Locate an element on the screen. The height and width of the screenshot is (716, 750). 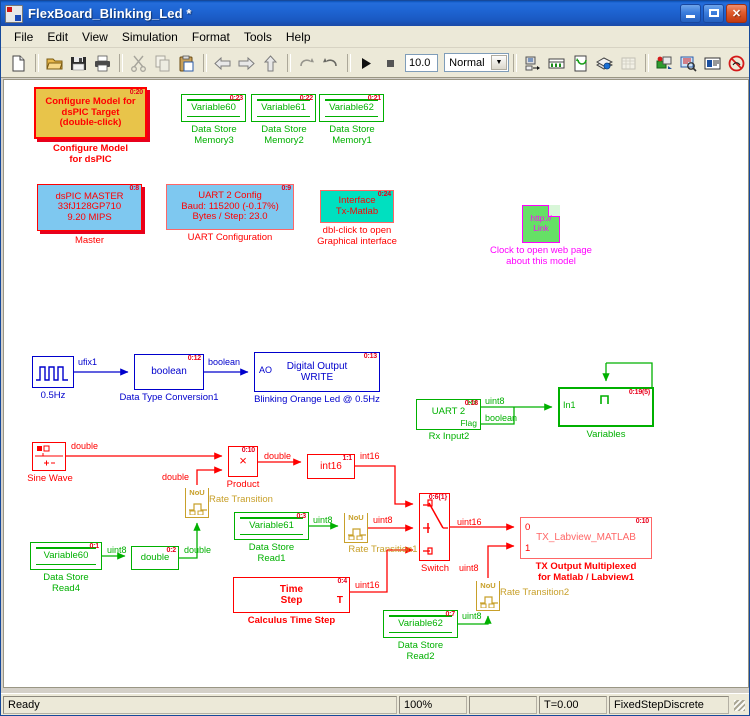
caption-line: for dsPIC is located at coordinates (90, 159).